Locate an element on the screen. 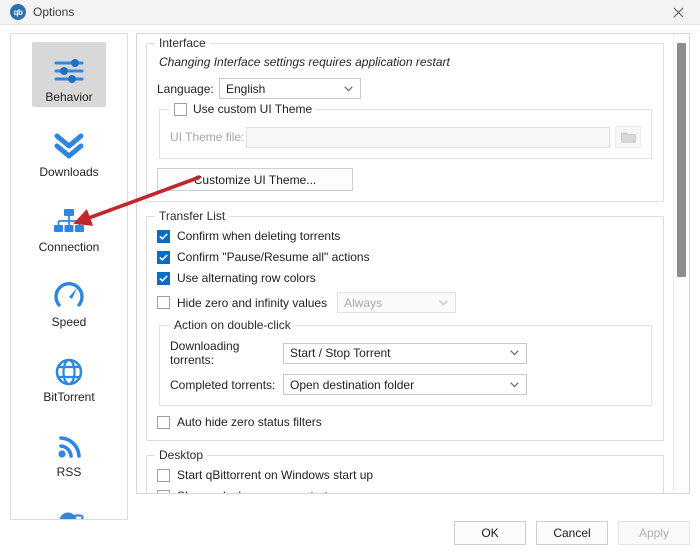  confirm-delete-checkbox is located at coordinates (163, 236).